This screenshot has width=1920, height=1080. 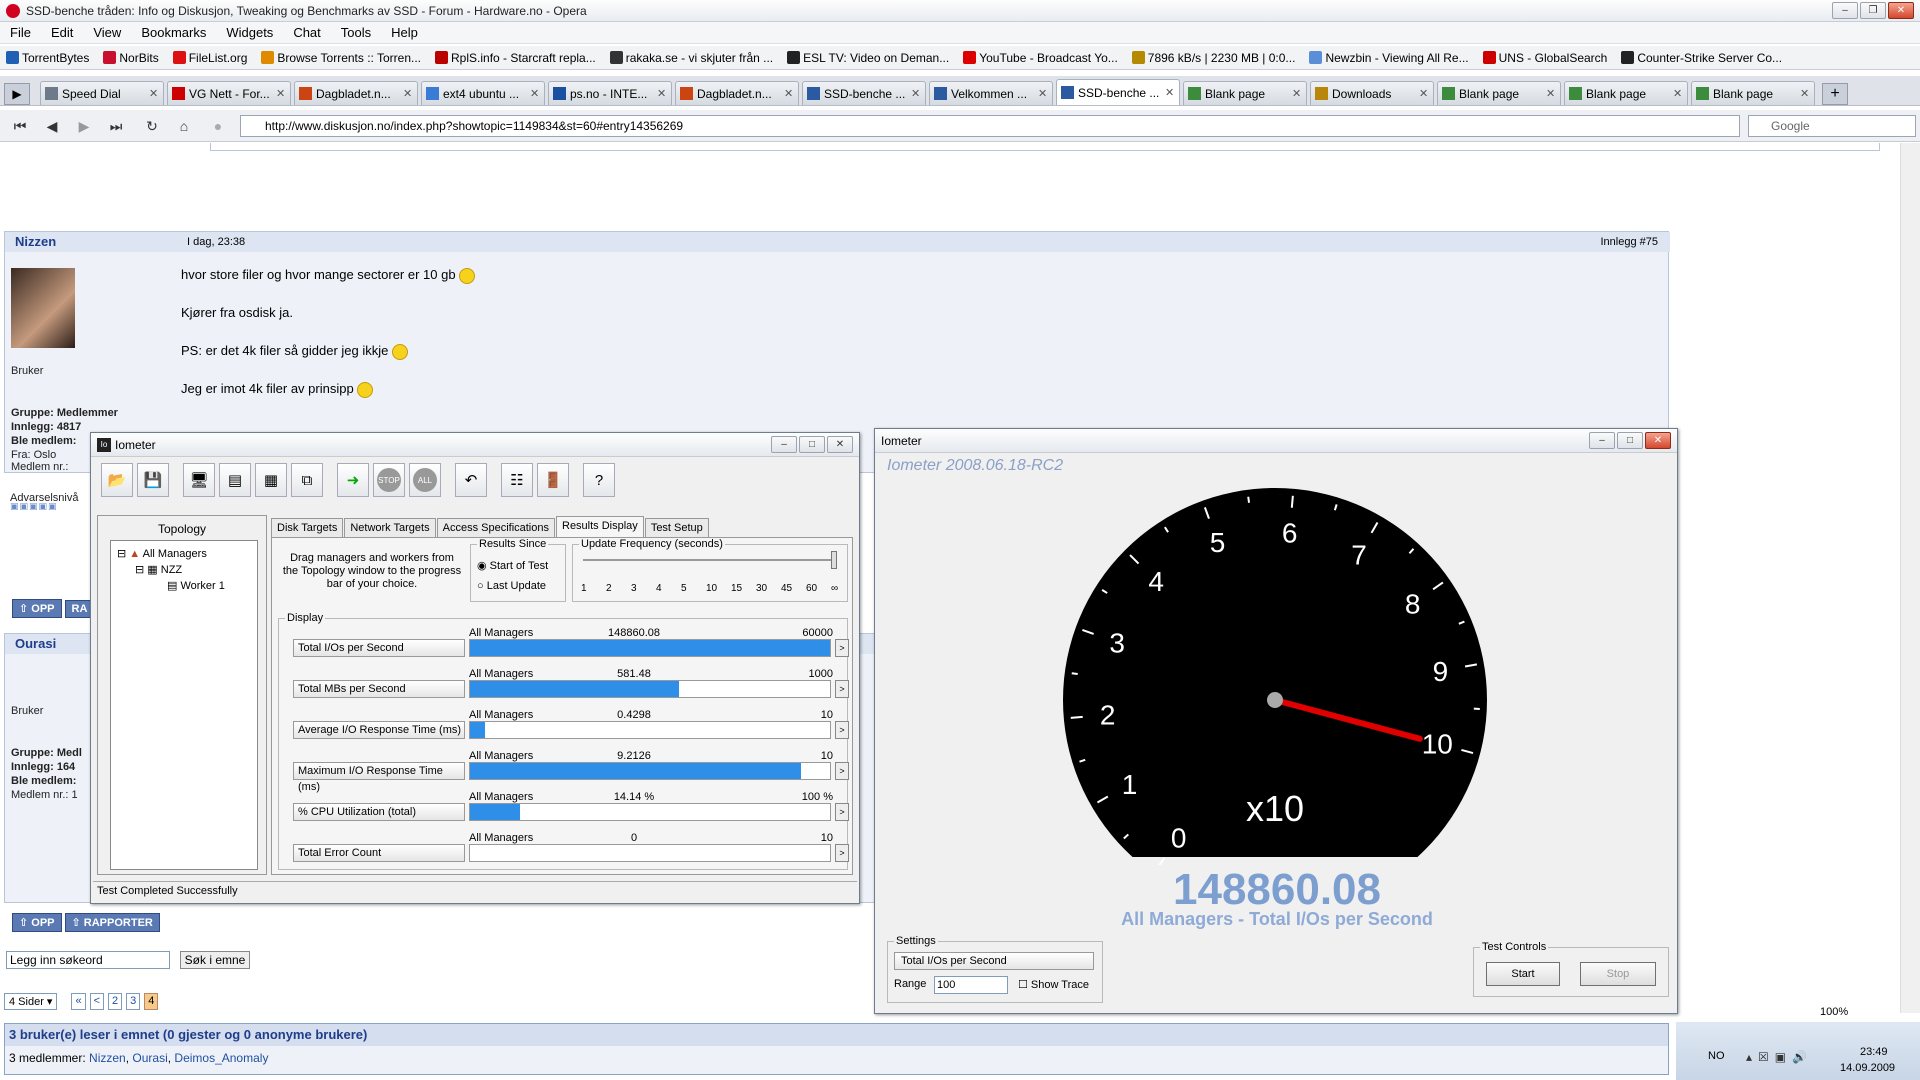 What do you see at coordinates (196, 585) in the screenshot?
I see `tree-worker: ▤ Worker 1` at bounding box center [196, 585].